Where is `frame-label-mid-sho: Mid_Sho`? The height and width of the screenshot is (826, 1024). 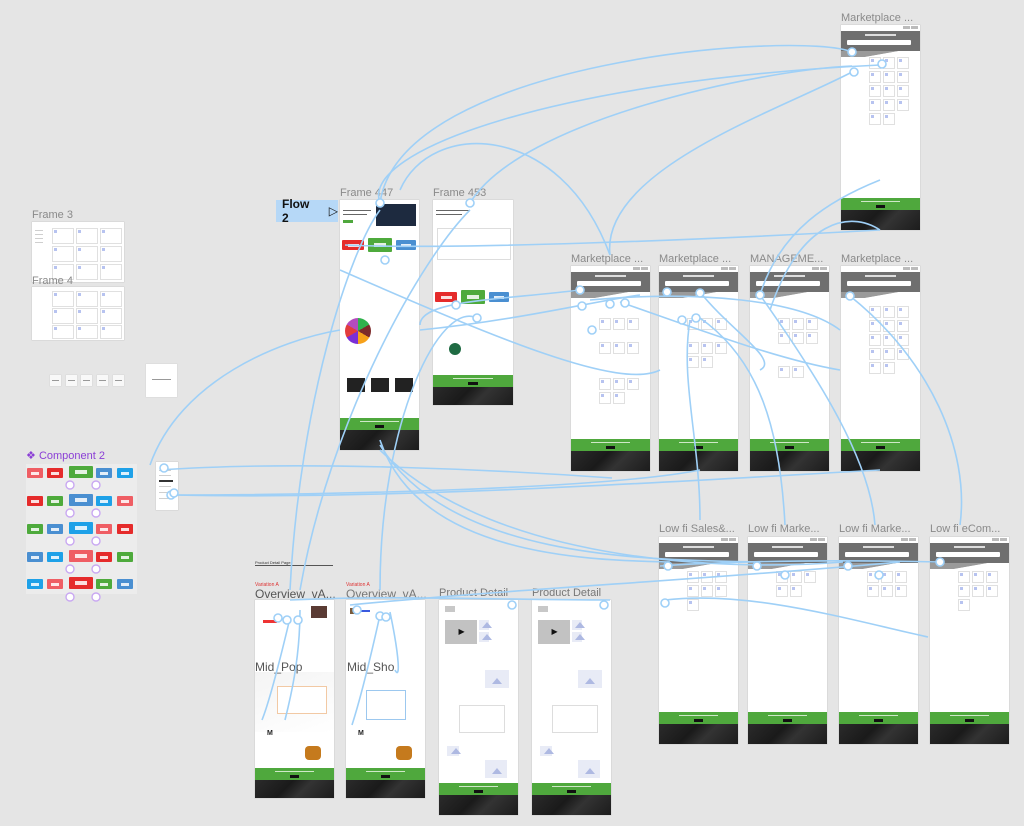
frame-label-mid-sho: Mid_Sho is located at coordinates (370, 667).